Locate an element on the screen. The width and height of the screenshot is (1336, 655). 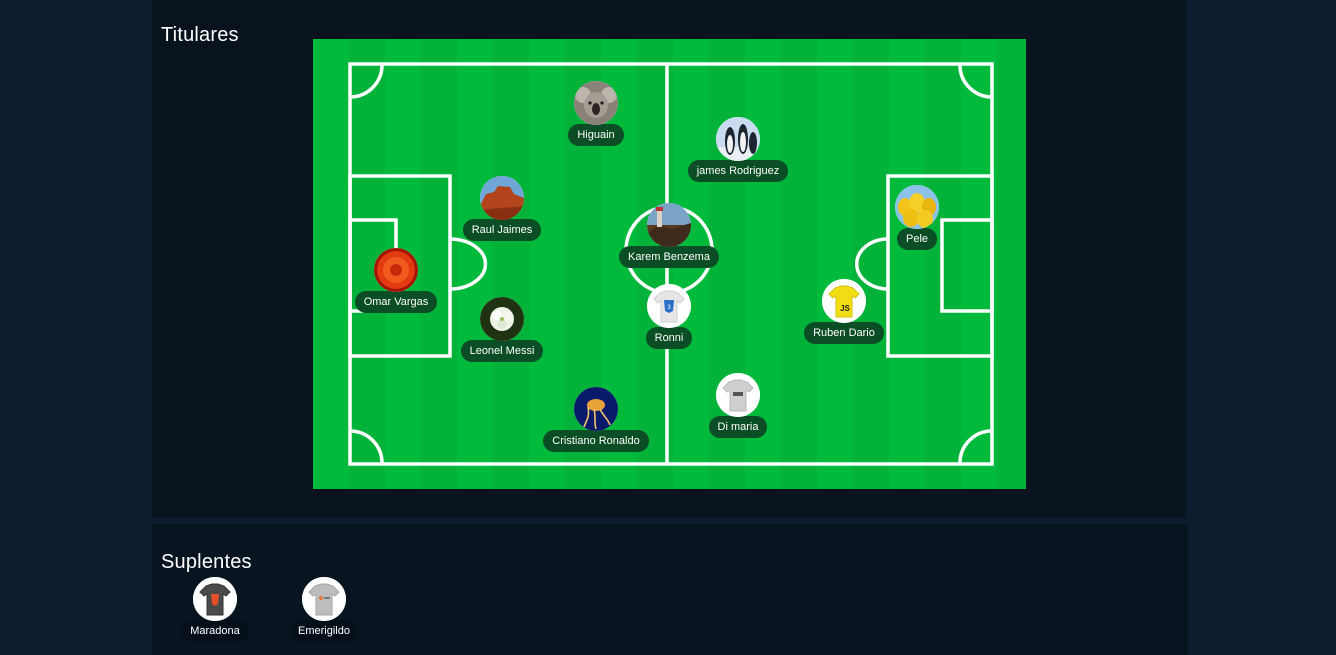
player-name-label: Leonel Messi is located at coordinates (502, 351).